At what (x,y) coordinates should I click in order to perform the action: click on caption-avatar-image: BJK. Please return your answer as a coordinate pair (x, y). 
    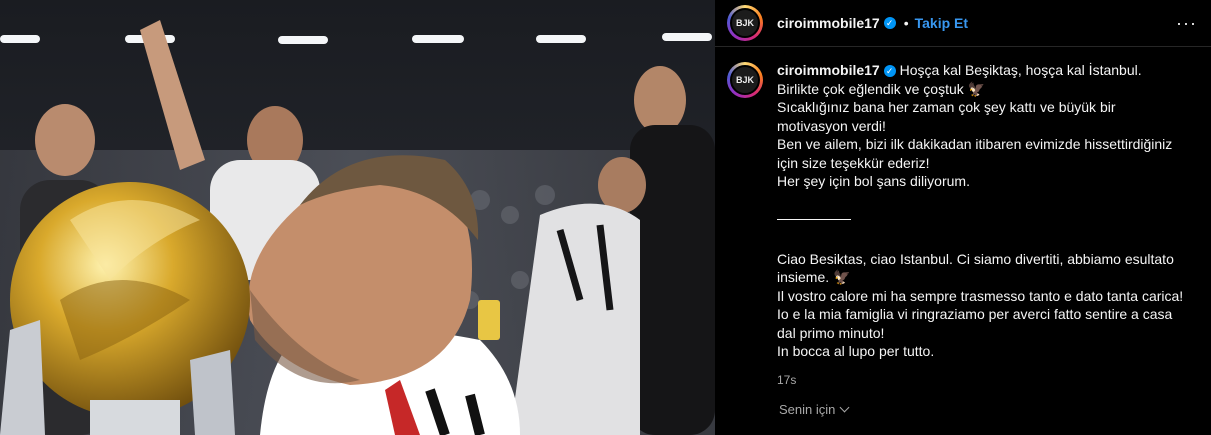
    Looking at the image, I should click on (745, 80).